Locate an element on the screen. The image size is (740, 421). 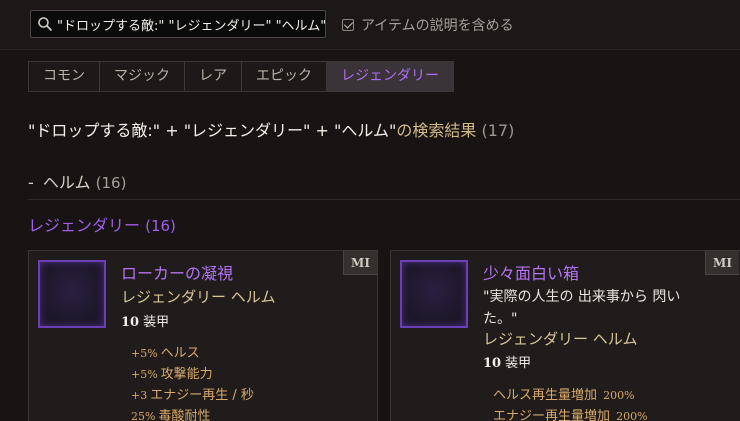
item-stats: +5% ヘルス +5% 攻撃能力 +3 エナジー再生 / 秒 25% 毒酸耐性 is located at coordinates (192, 382).